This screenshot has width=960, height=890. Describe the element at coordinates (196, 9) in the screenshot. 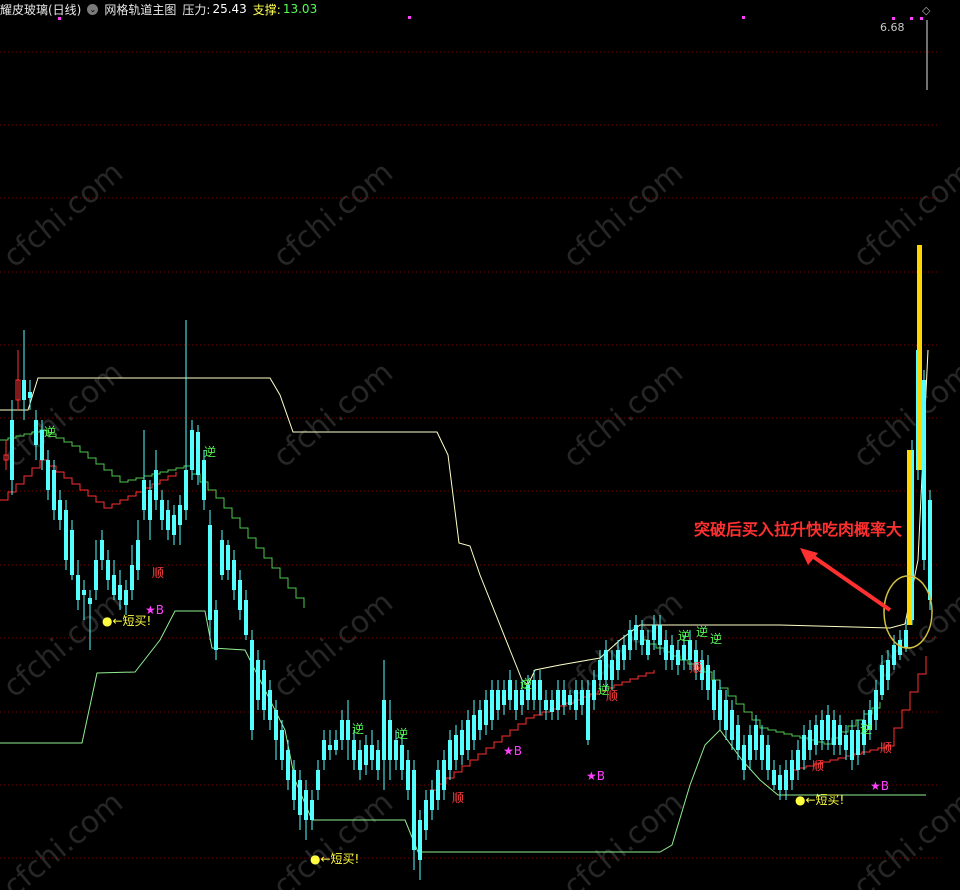

I see `resistance-label: 压力:` at that location.